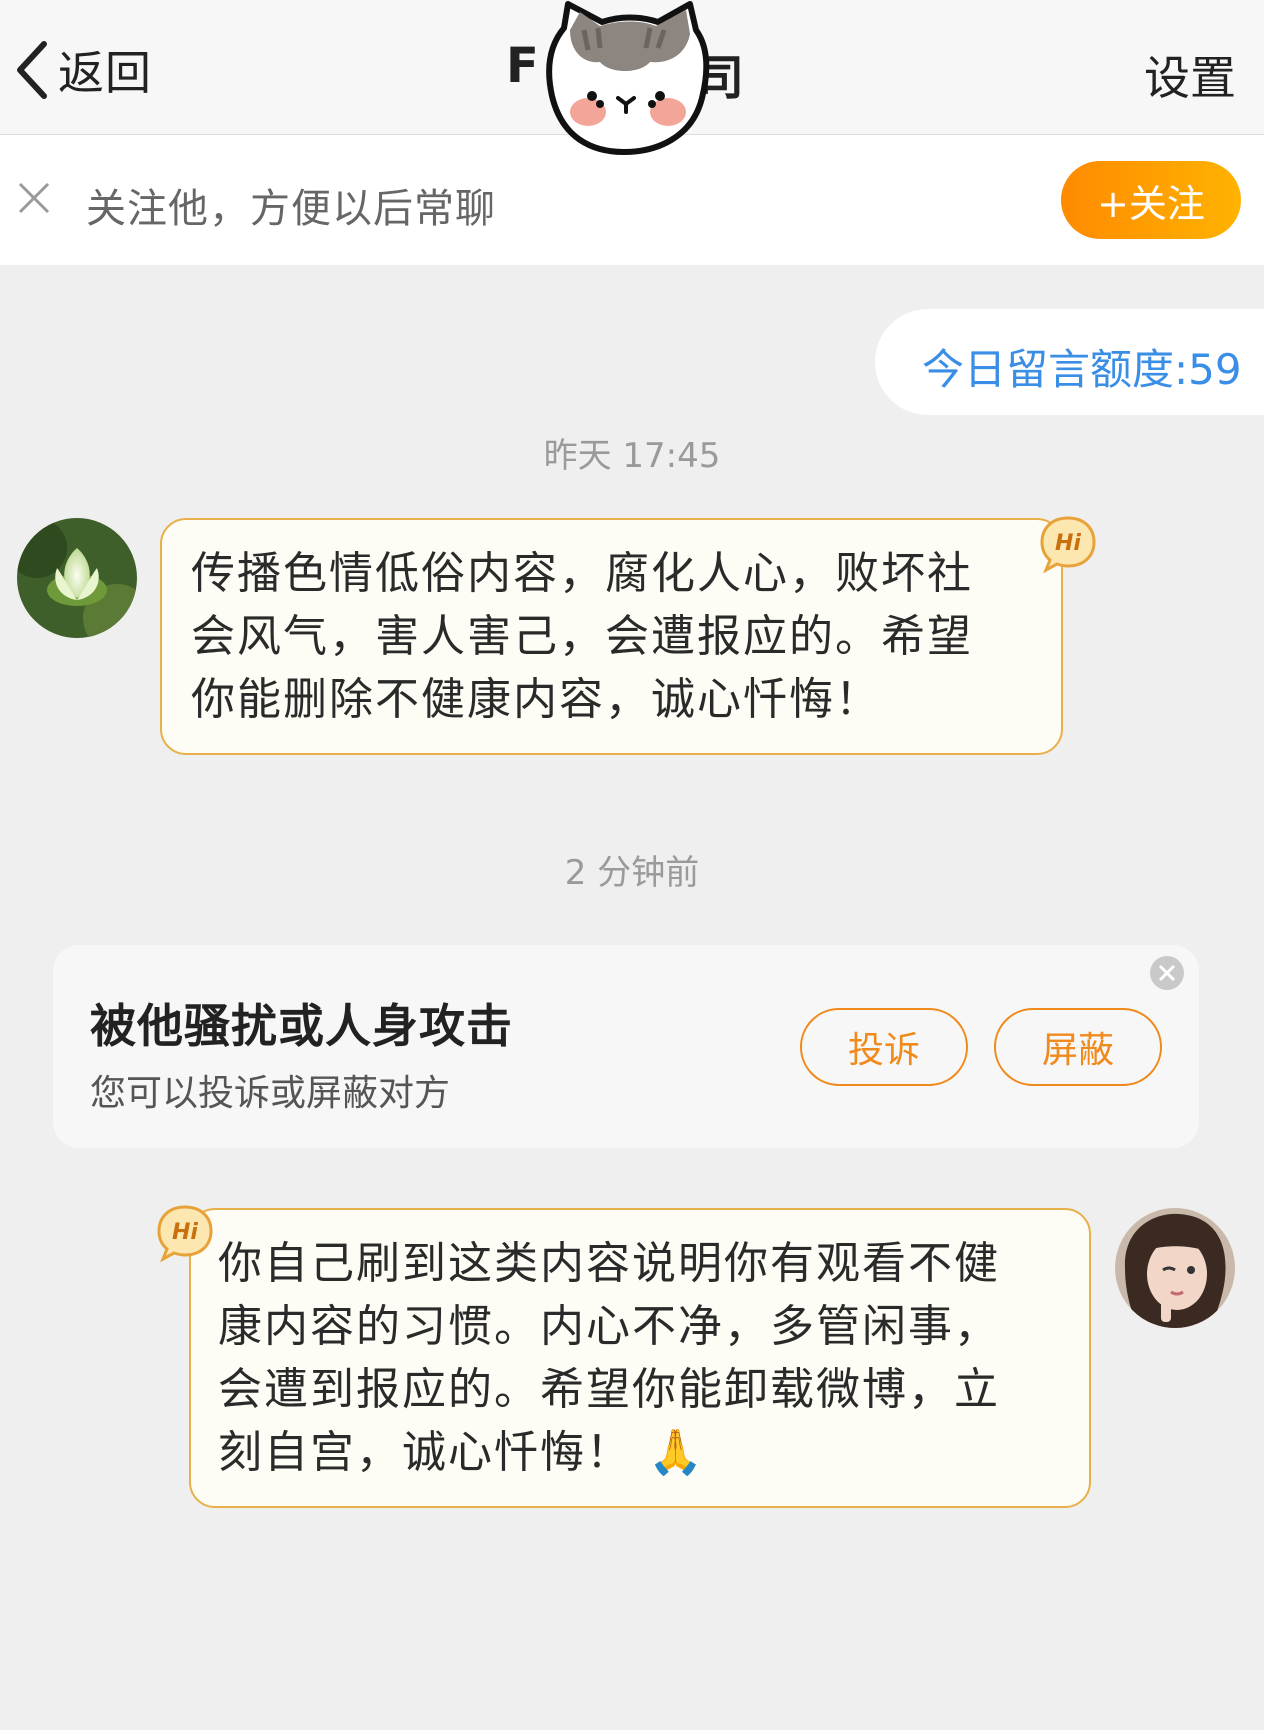 The image size is (1264, 1730). Describe the element at coordinates (34, 198) in the screenshot. I see `close-icon` at that location.